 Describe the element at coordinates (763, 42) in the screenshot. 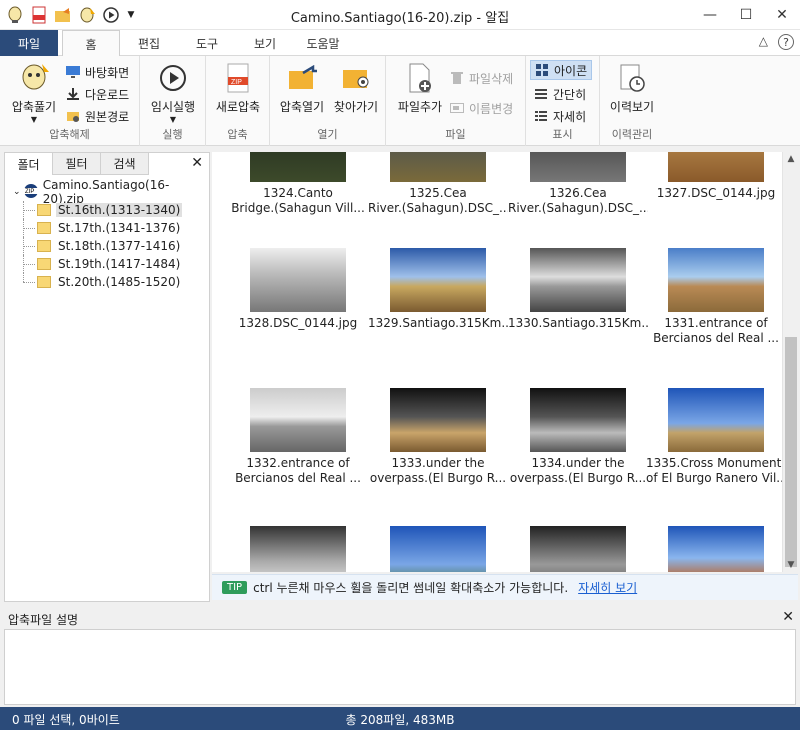

I see `collapse-ribbon-icon: △` at that location.